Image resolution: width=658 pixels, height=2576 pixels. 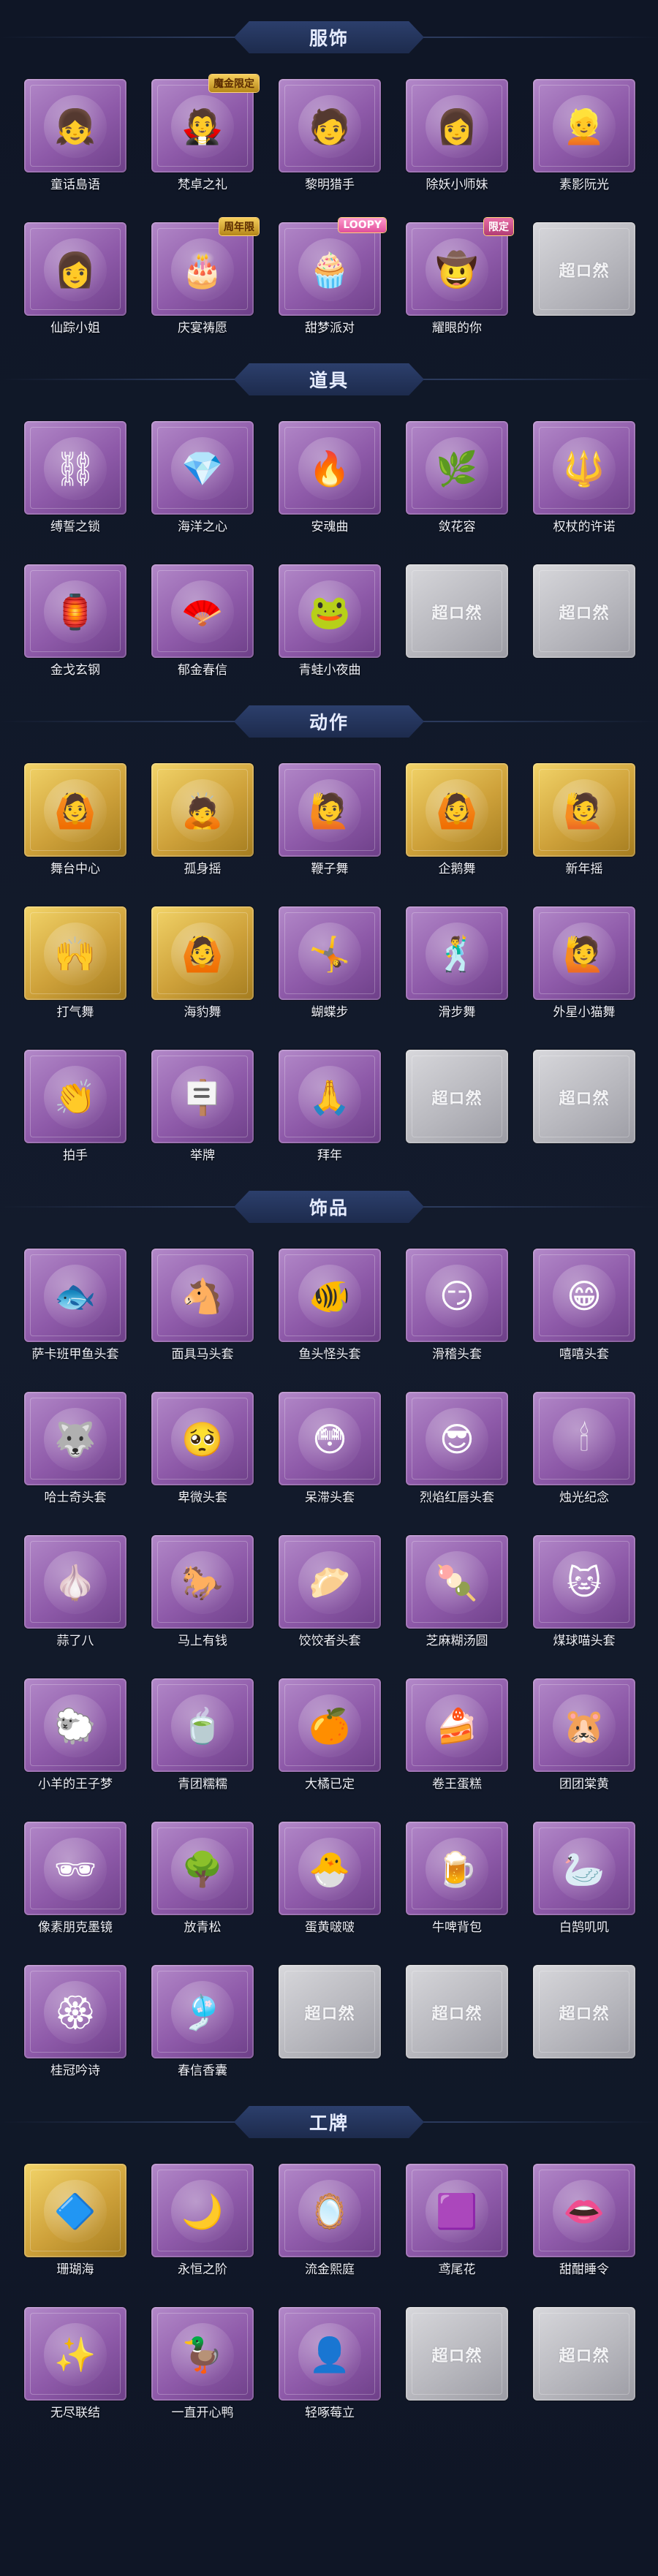 I want to click on mirror-badge-icon: 🪞, so click(x=329, y=2211).